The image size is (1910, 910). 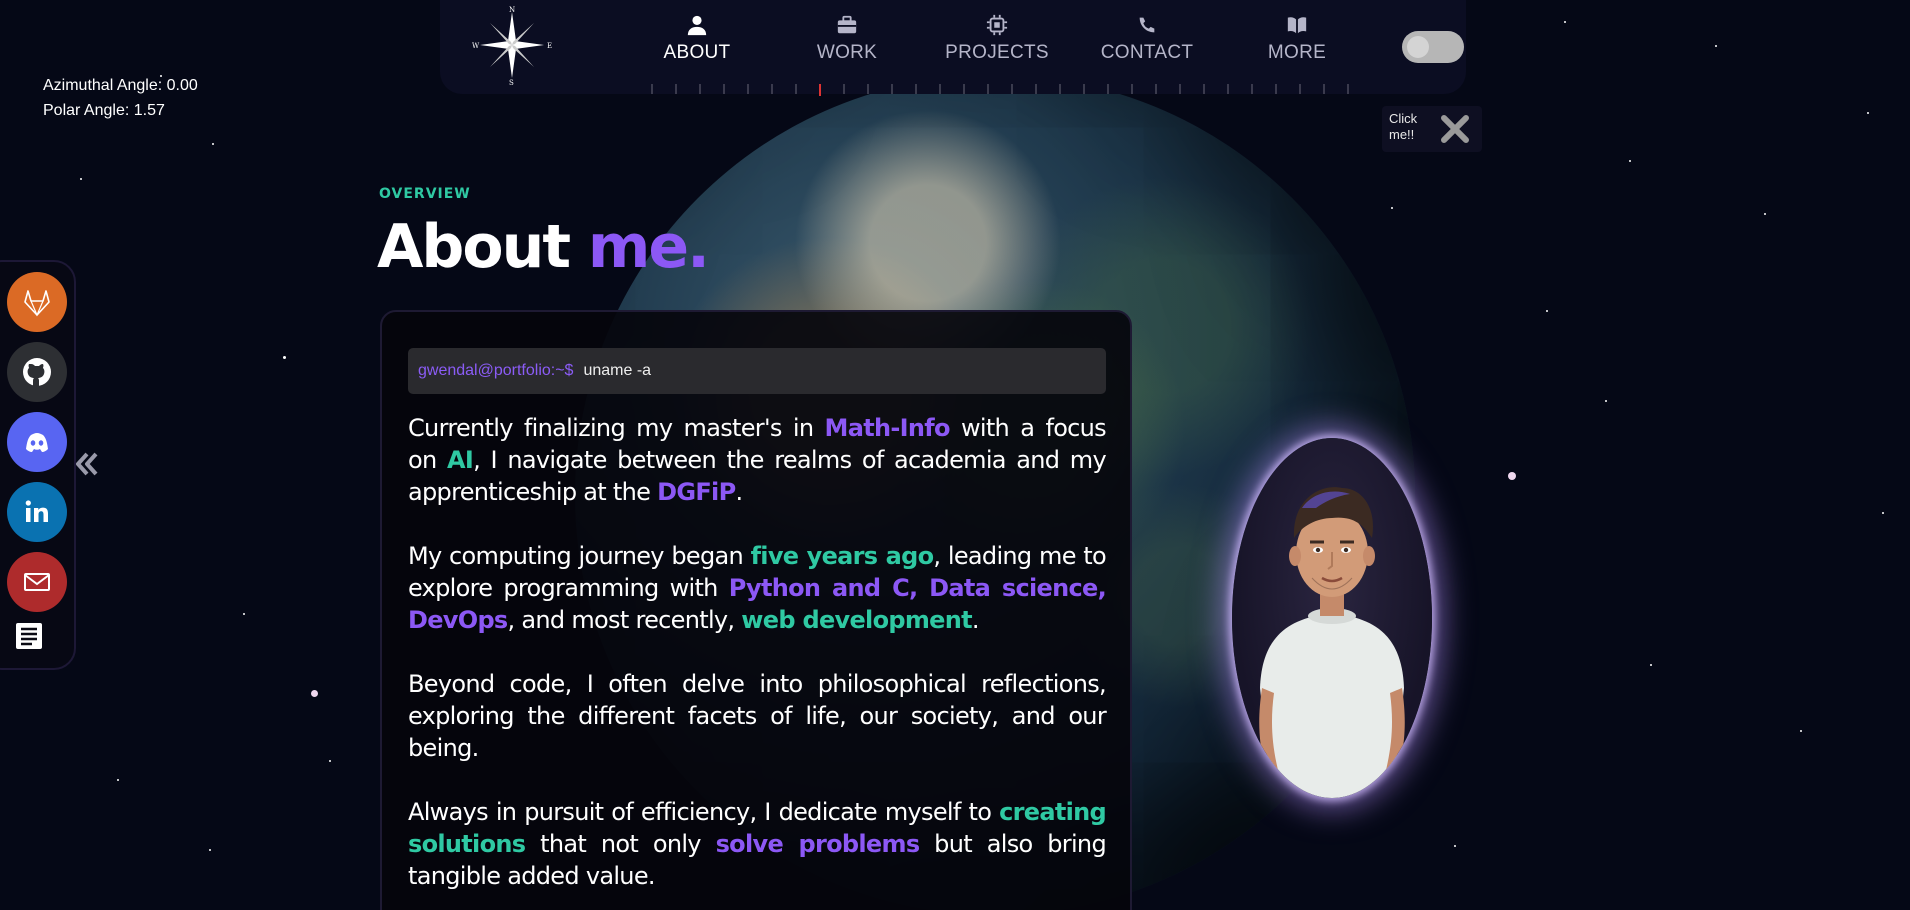 I want to click on svg-text: S, so click(x=511, y=82).